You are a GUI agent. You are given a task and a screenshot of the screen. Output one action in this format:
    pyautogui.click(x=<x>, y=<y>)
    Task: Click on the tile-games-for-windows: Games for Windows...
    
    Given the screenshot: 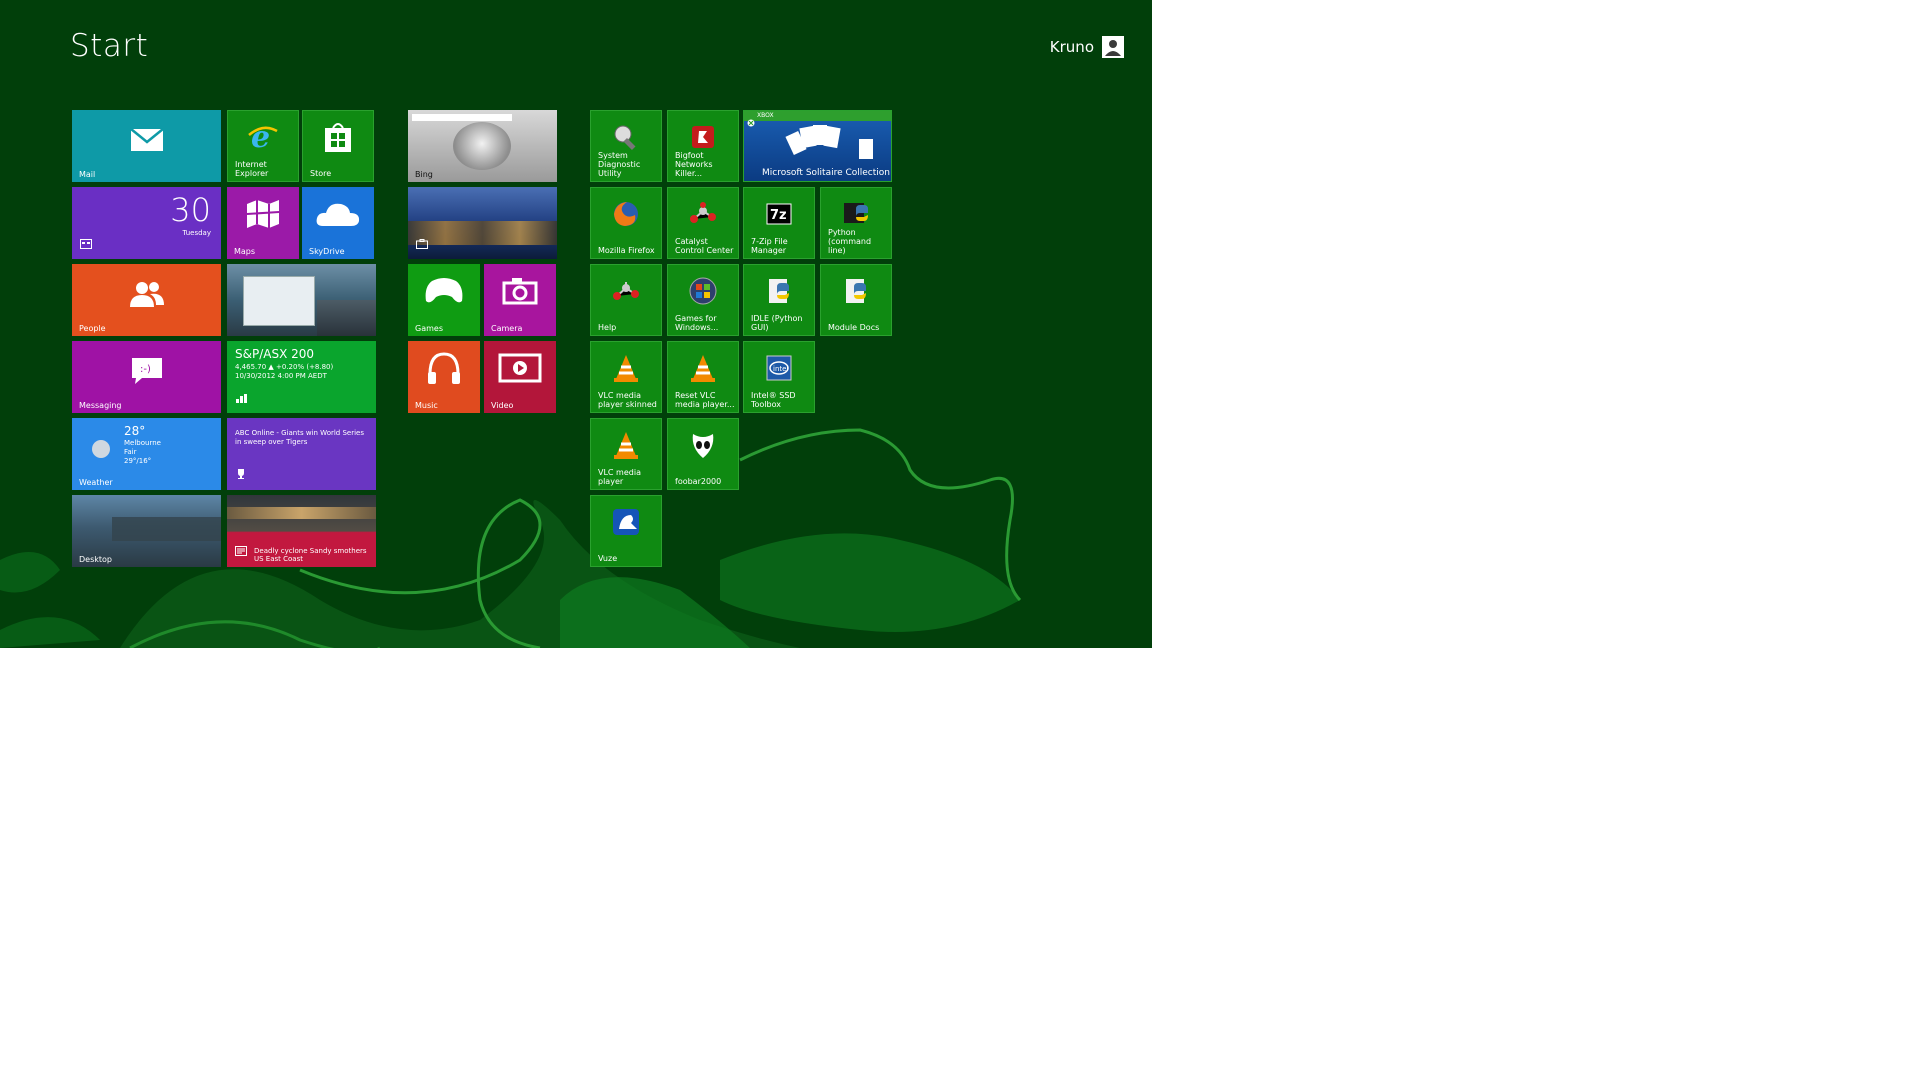 What is the action you would take?
    pyautogui.click(x=703, y=300)
    